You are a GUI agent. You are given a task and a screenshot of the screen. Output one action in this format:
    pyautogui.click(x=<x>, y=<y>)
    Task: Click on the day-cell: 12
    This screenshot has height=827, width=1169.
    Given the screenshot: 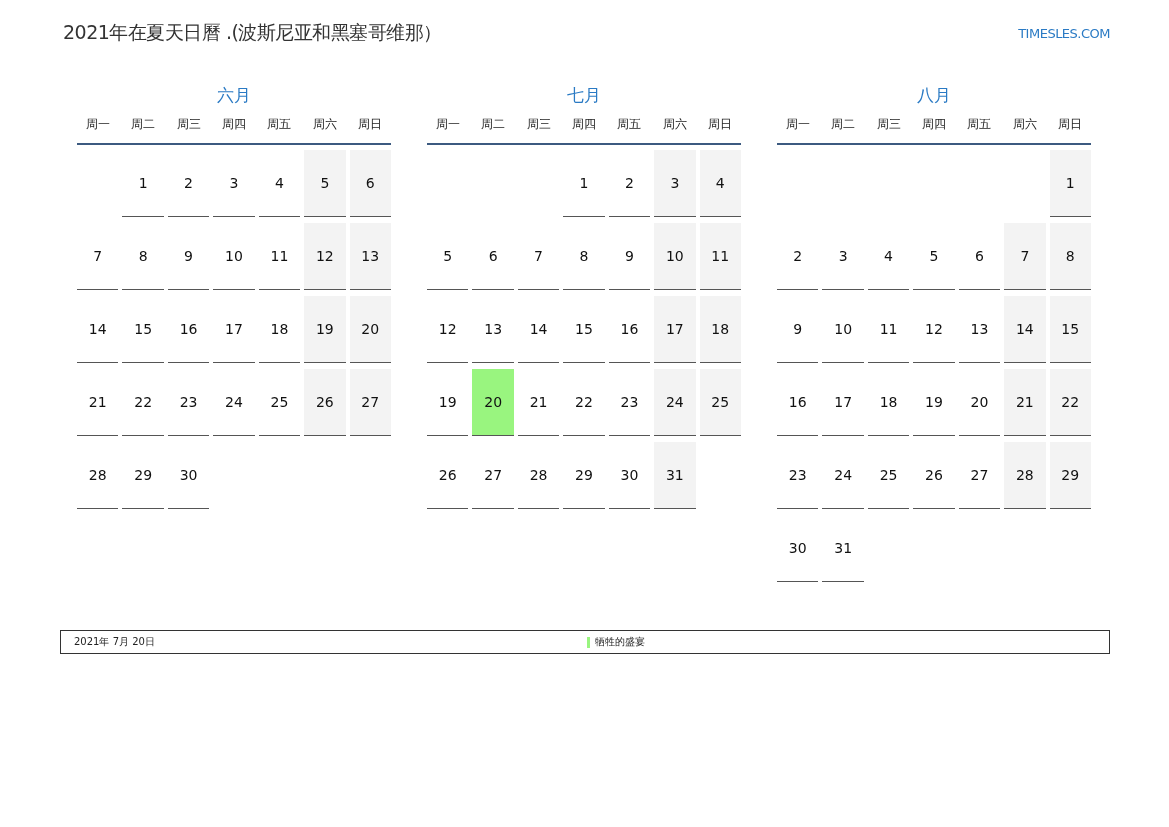 What is the action you would take?
    pyautogui.click(x=934, y=329)
    